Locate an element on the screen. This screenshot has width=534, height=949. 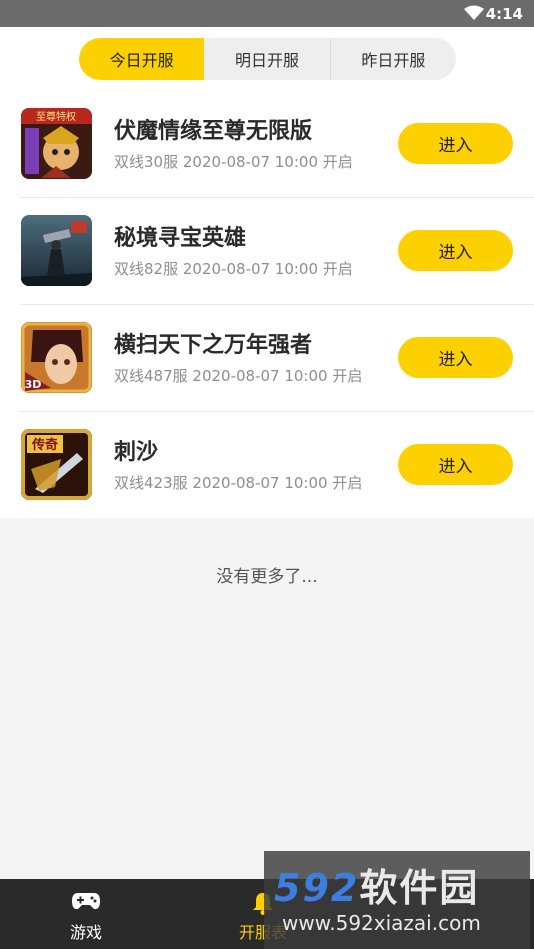
status-bar: 4:14 is located at coordinates (267, 13).